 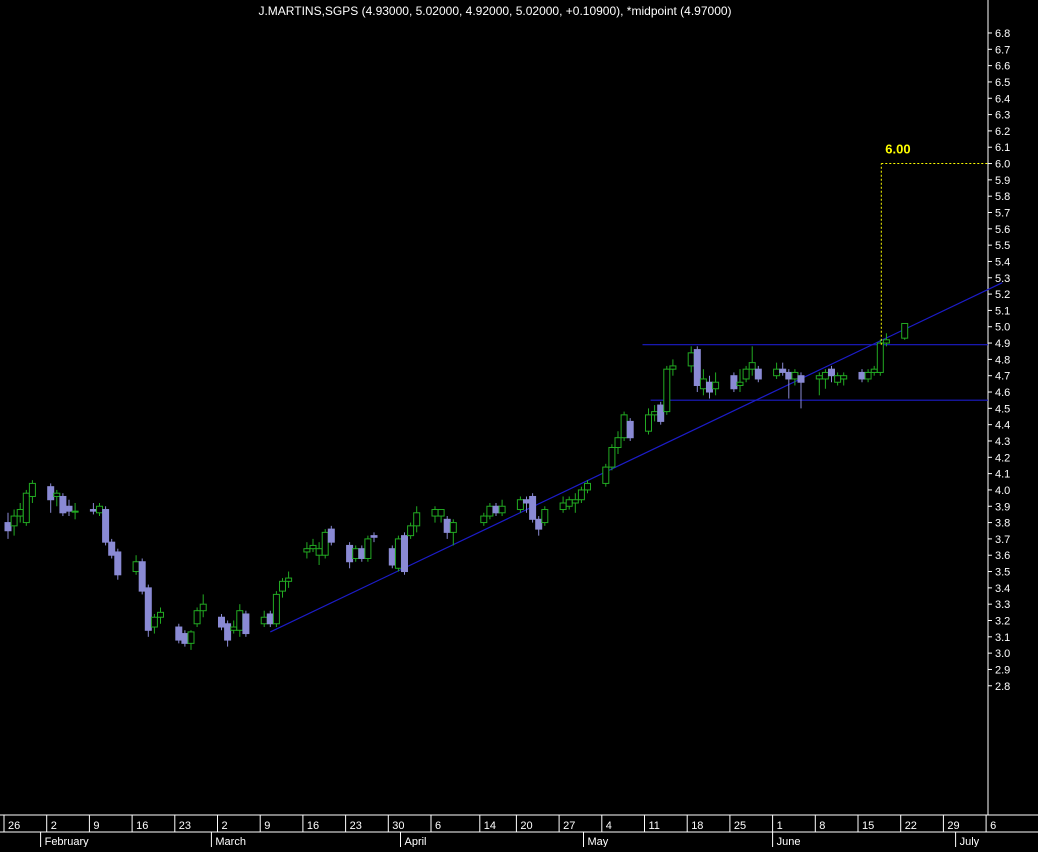 I want to click on y-tick-label: 6.5, so click(x=1002, y=83).